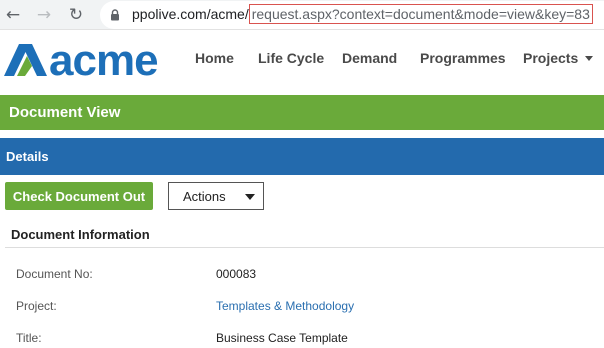 This screenshot has width=604, height=348. I want to click on url-host: ppolive.com/acme/, so click(190, 14).